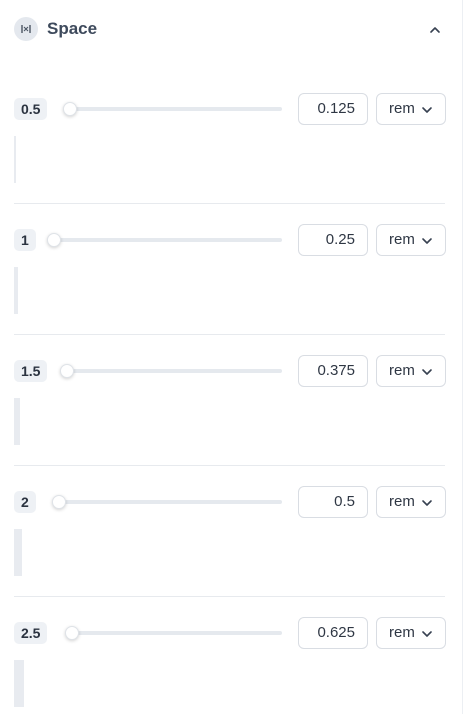 The image size is (463, 728). Describe the element at coordinates (31, 371) in the screenshot. I see `step-badge: 1.5` at that location.